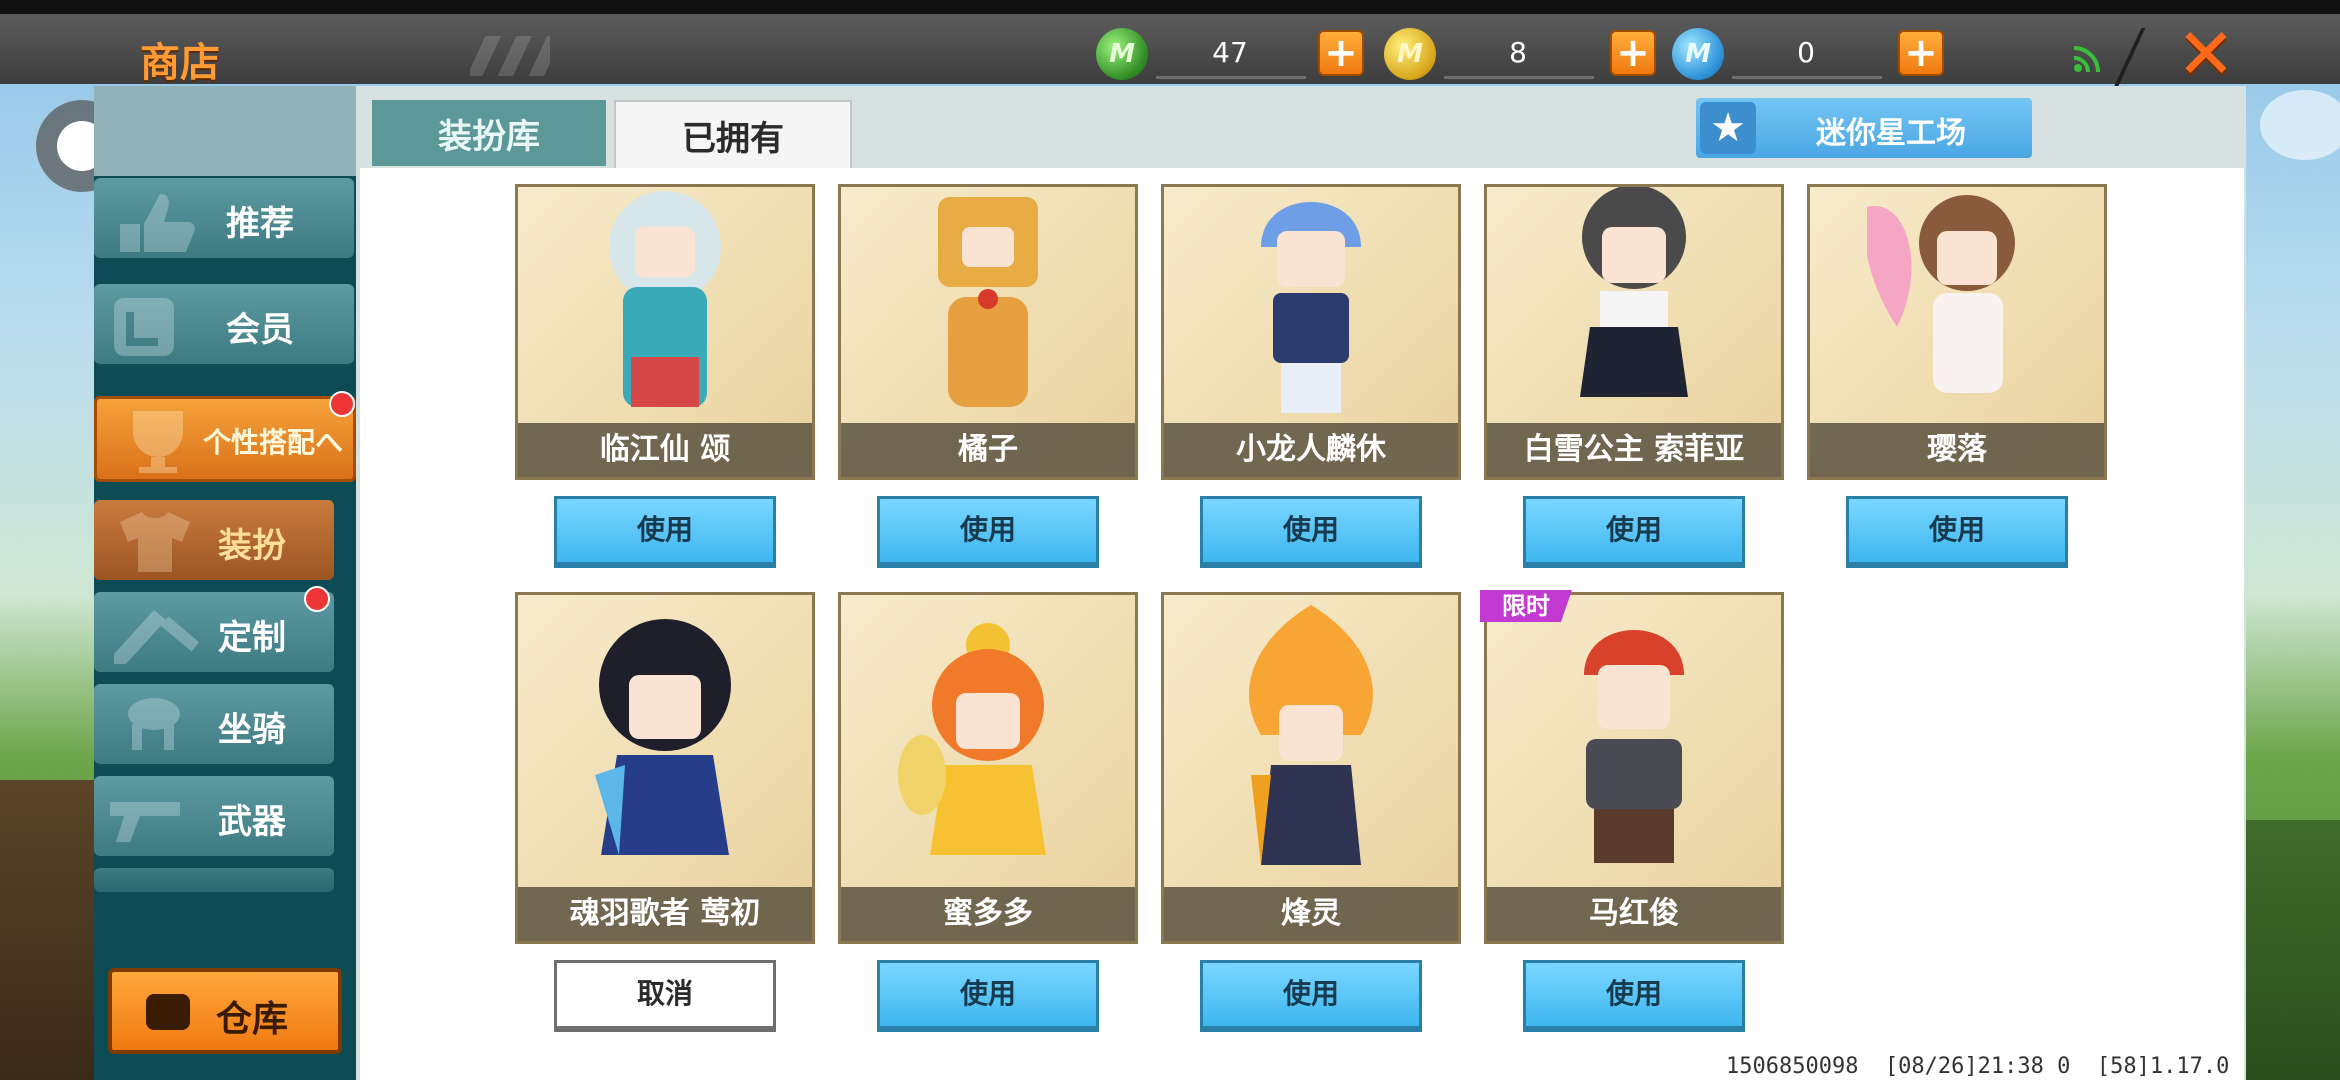 The image size is (2340, 1080). What do you see at coordinates (2128, 61) in the screenshot?
I see `topbar-divider` at bounding box center [2128, 61].